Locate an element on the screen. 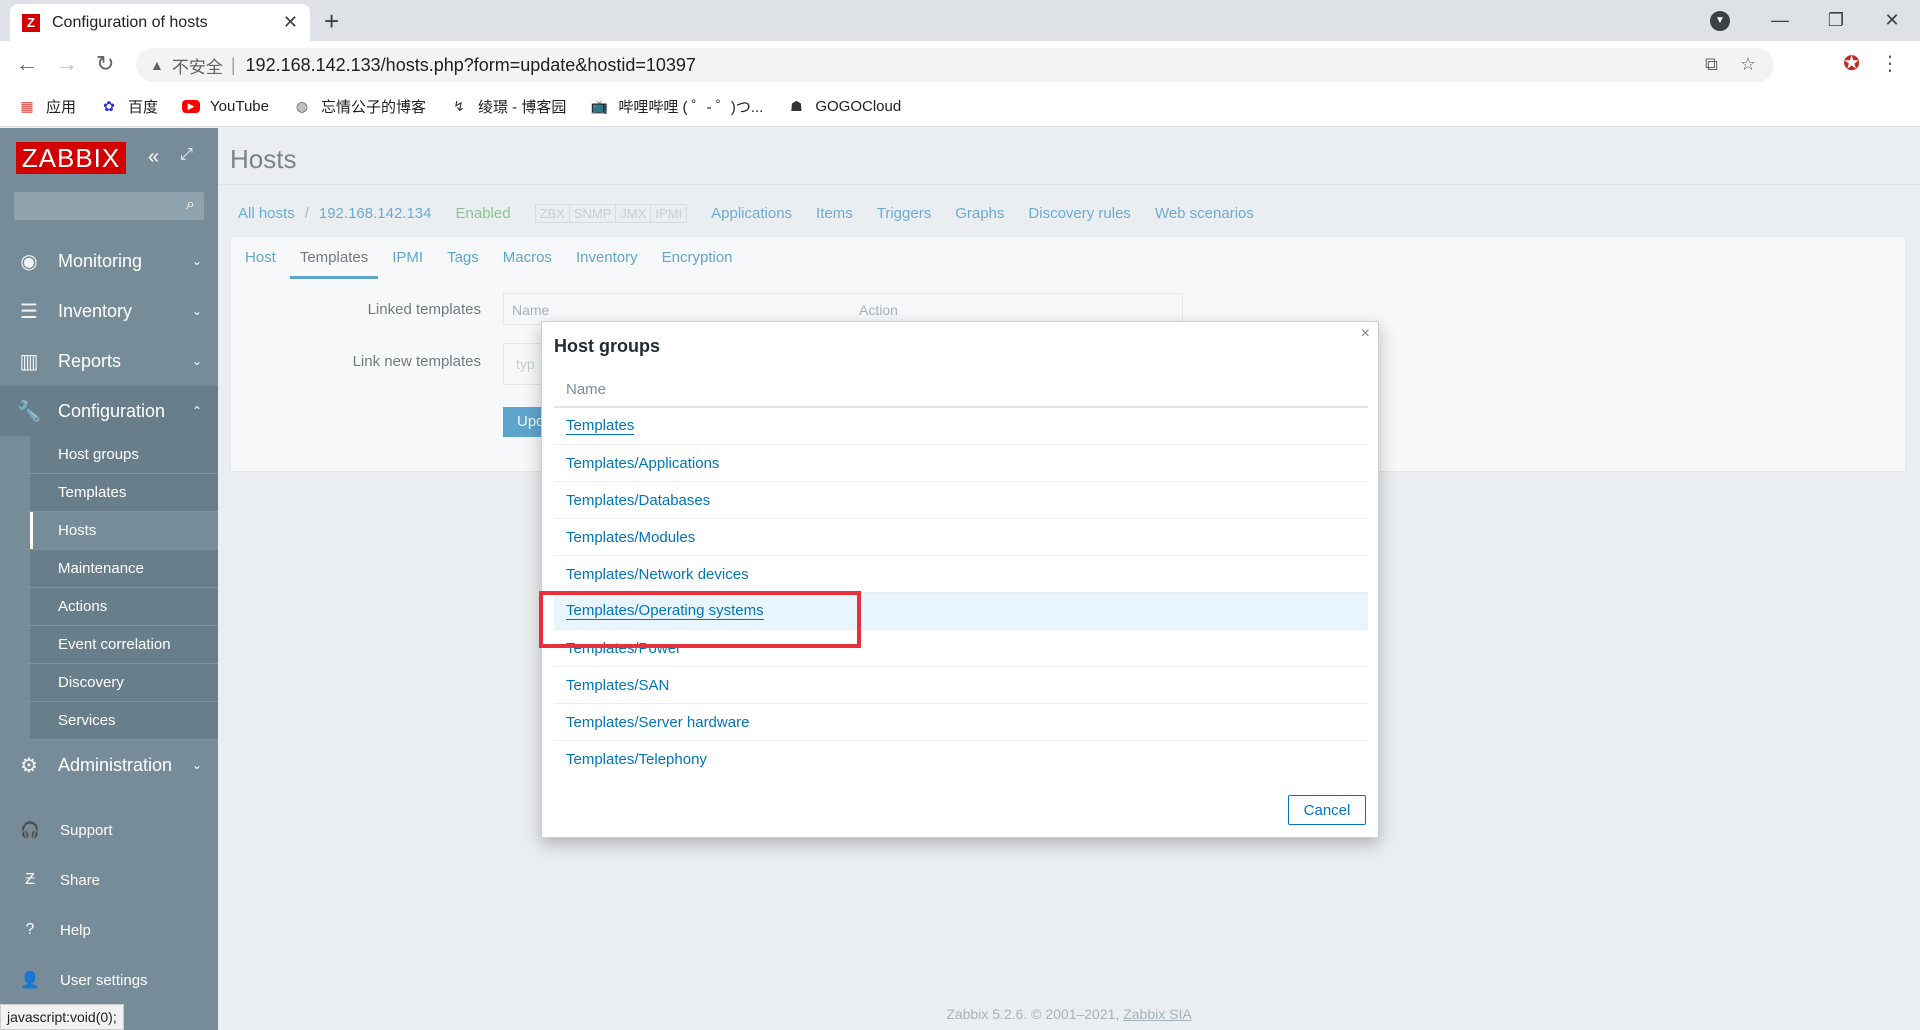 The image size is (1920, 1030). host-group-link: Templates/Network devices is located at coordinates (657, 574).